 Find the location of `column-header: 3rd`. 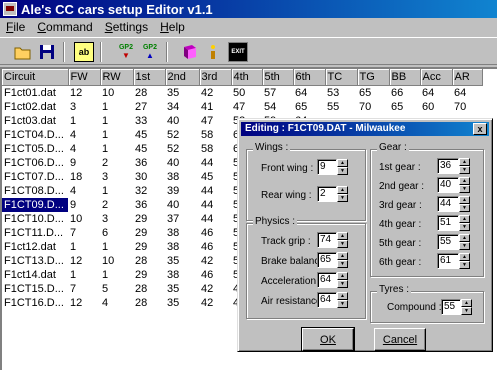

column-header: 3rd is located at coordinates (215, 77).